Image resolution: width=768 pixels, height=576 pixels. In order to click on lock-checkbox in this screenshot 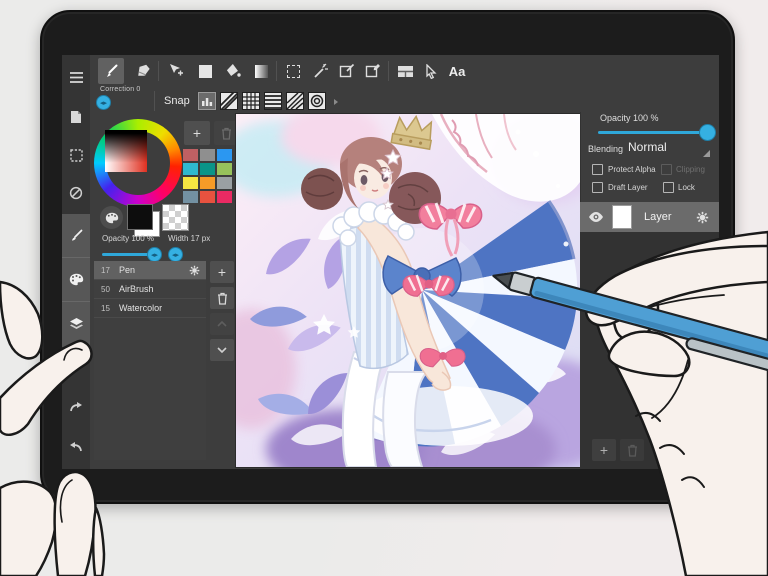, I will do `click(668, 187)`.